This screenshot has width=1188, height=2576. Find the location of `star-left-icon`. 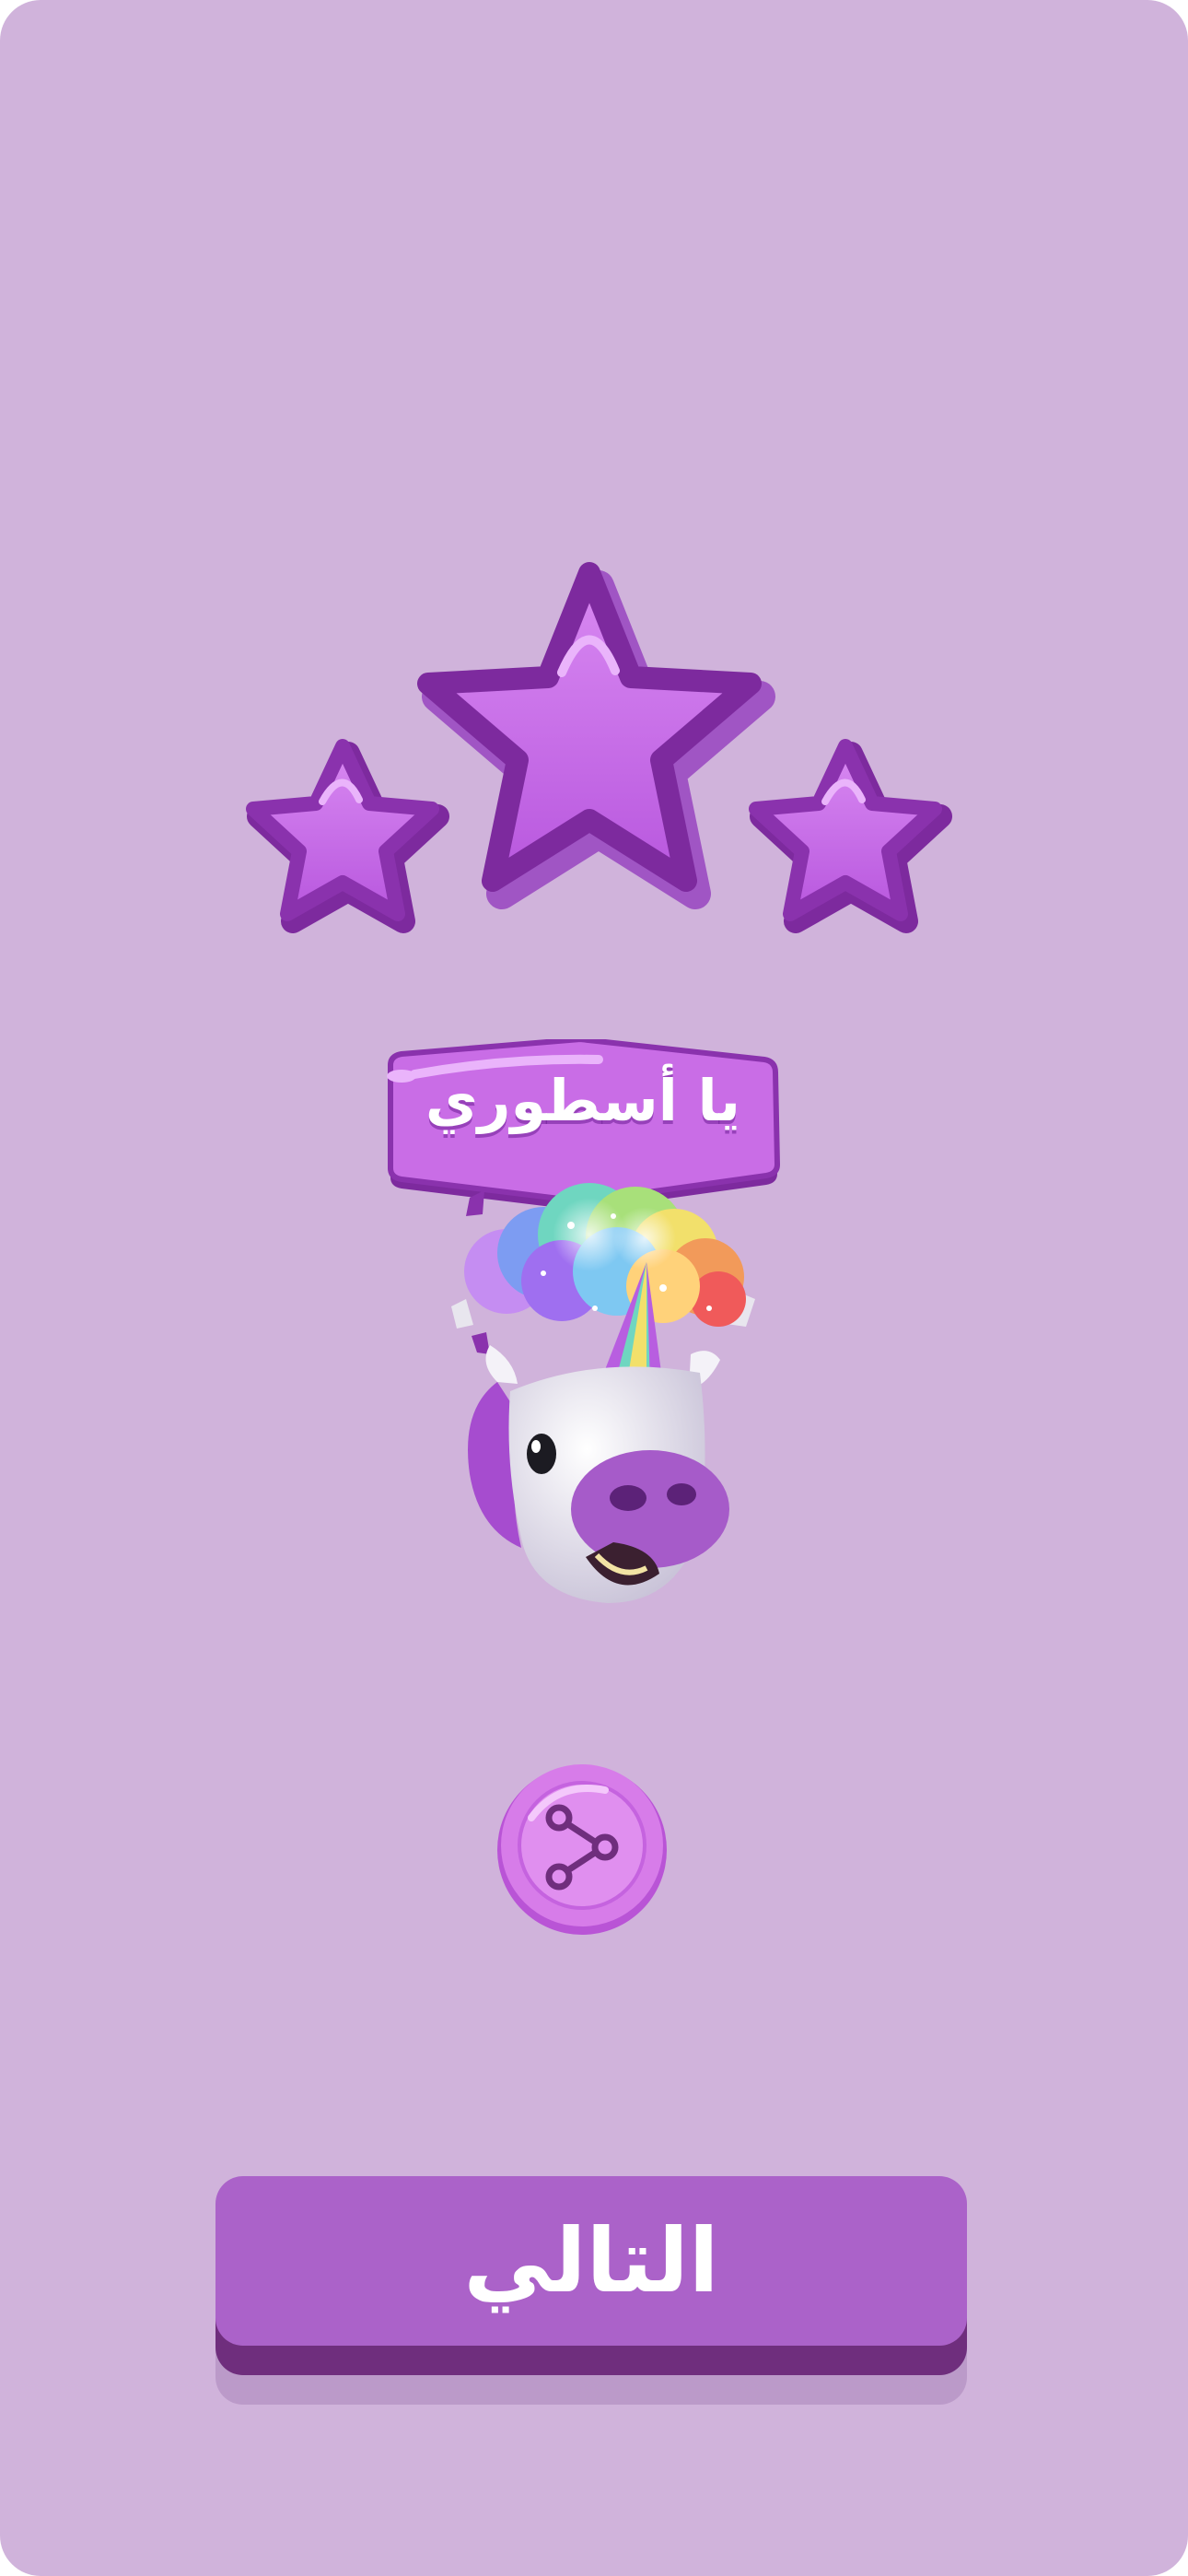

star-left-icon is located at coordinates (347, 836).